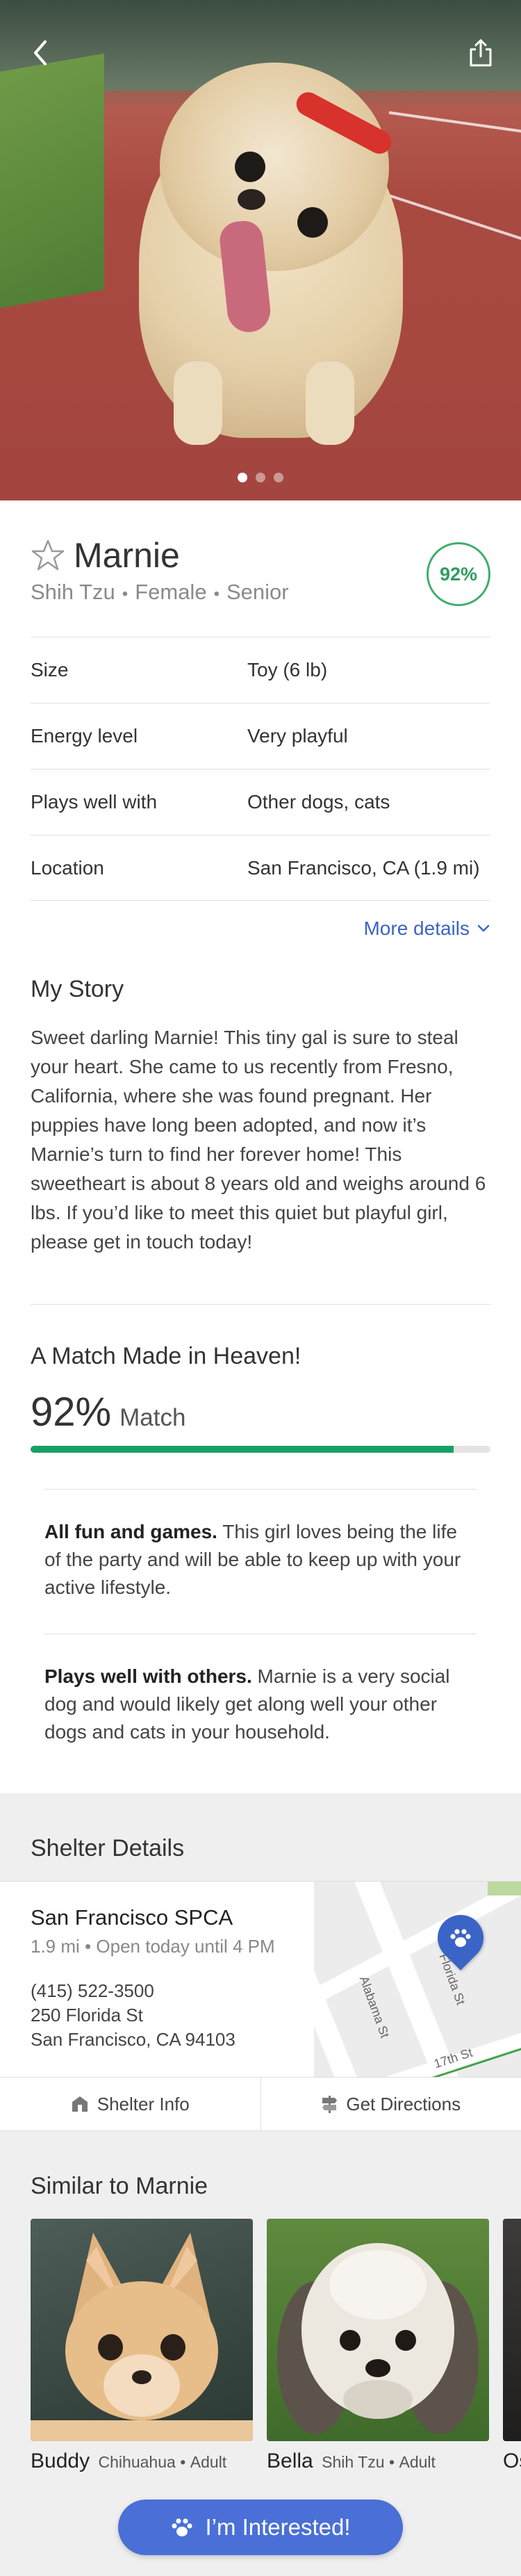  I want to click on similar-pet-breed: Chihuahua, so click(137, 2462).